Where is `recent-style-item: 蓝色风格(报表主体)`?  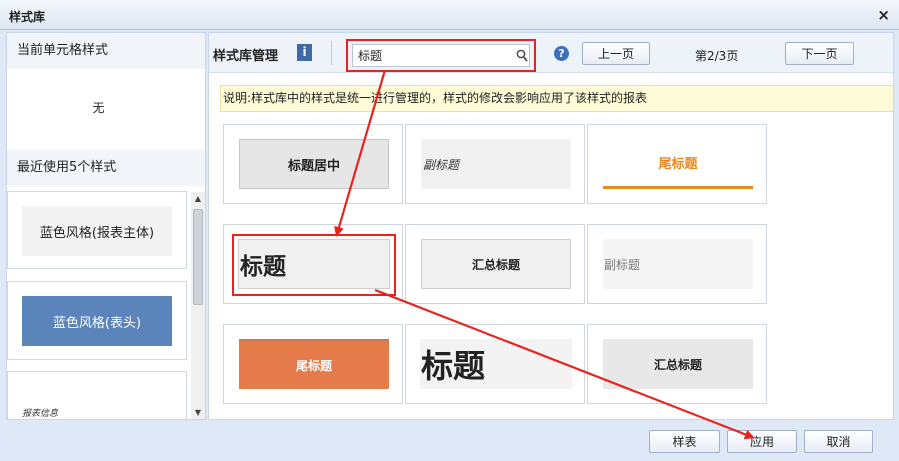 recent-style-item: 蓝色风格(报表主体) is located at coordinates (97, 230).